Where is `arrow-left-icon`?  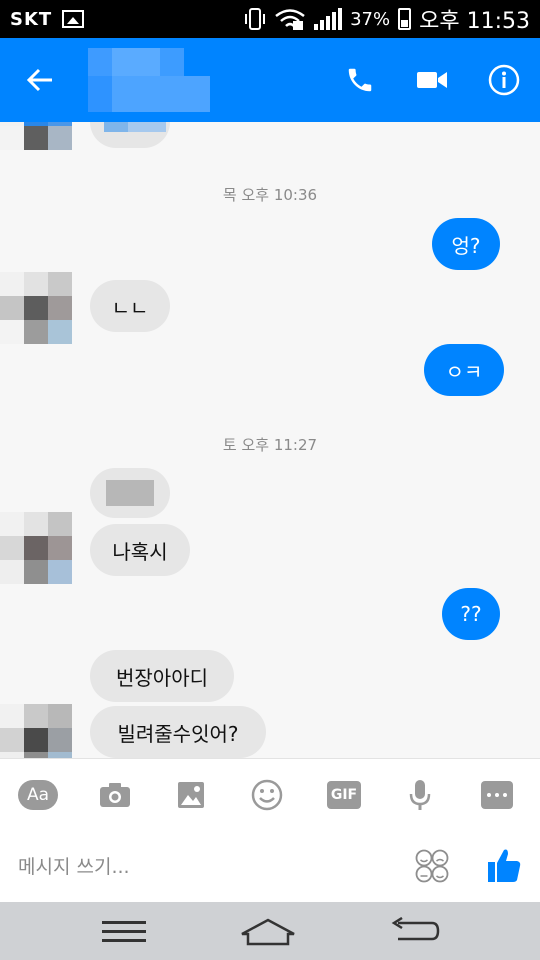
arrow-left-icon is located at coordinates (39, 80).